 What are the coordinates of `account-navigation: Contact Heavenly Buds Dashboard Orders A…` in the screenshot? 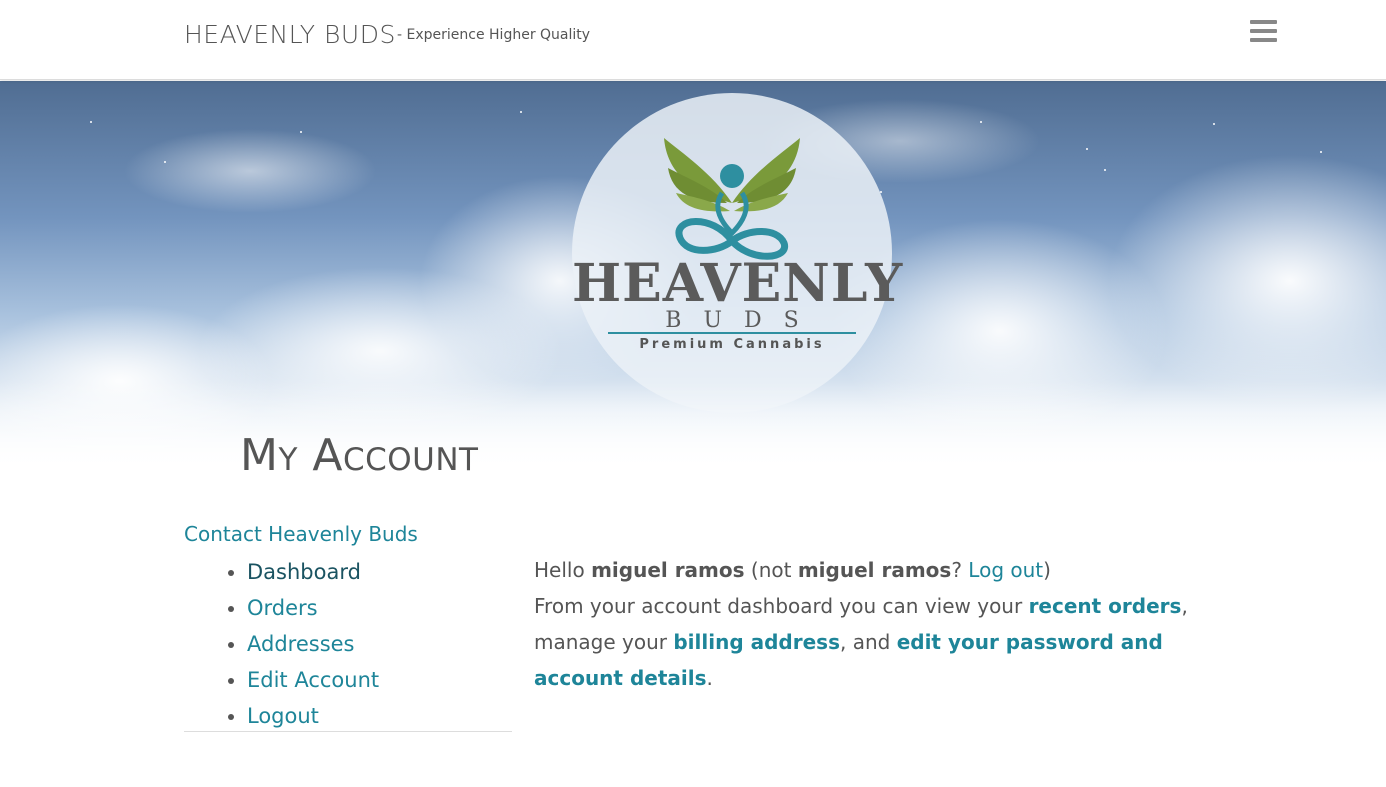 It's located at (348, 626).